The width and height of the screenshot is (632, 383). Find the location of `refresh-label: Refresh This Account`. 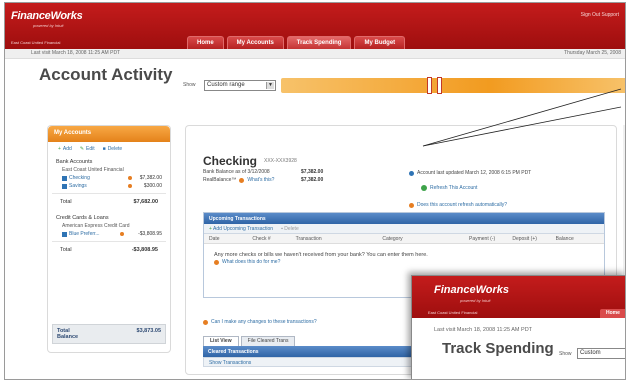

refresh-label: Refresh This Account is located at coordinates (454, 188).